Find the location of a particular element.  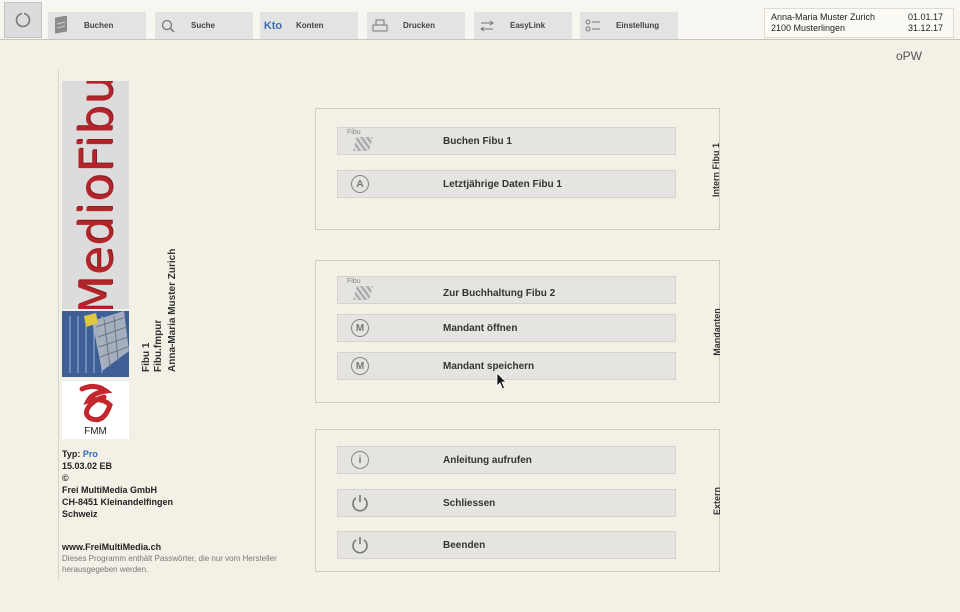

search-icon is located at coordinates (168, 26).